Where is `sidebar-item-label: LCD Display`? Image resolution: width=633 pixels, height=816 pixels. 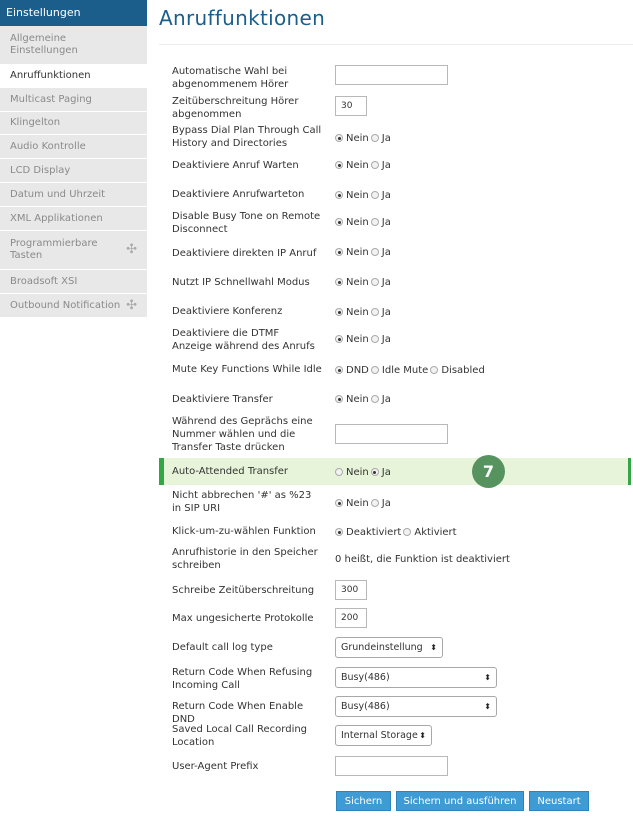 sidebar-item-label: LCD Display is located at coordinates (40, 170).